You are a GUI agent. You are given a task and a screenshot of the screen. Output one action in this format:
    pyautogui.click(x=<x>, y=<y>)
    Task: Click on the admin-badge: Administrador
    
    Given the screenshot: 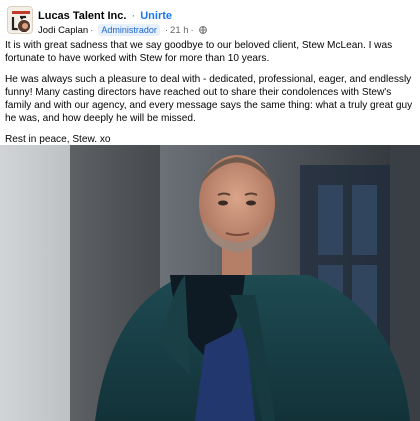 What is the action you would take?
    pyautogui.click(x=129, y=30)
    